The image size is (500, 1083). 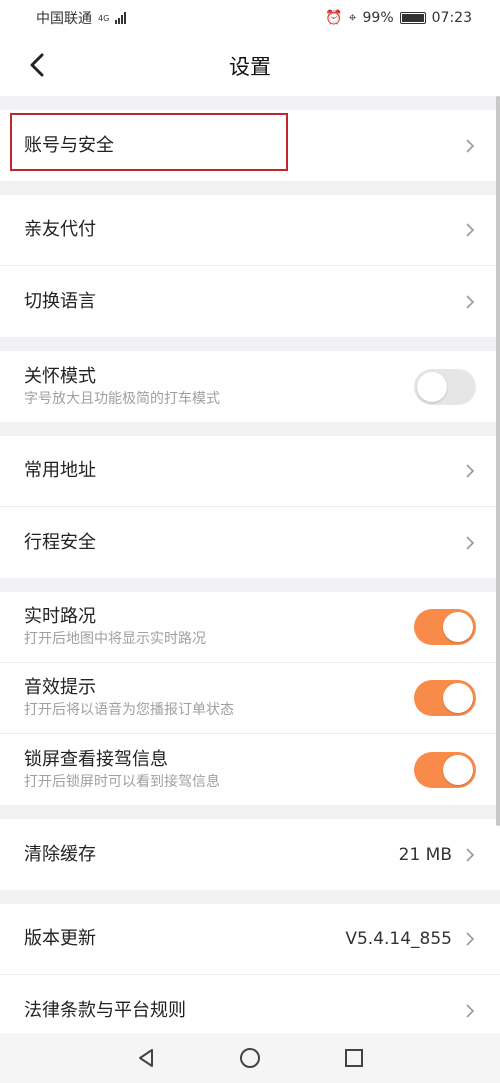 What do you see at coordinates (250, 386) in the screenshot?
I see `care-mode-item: 关怀模式 字号放大且功能极简的打车模式` at bounding box center [250, 386].